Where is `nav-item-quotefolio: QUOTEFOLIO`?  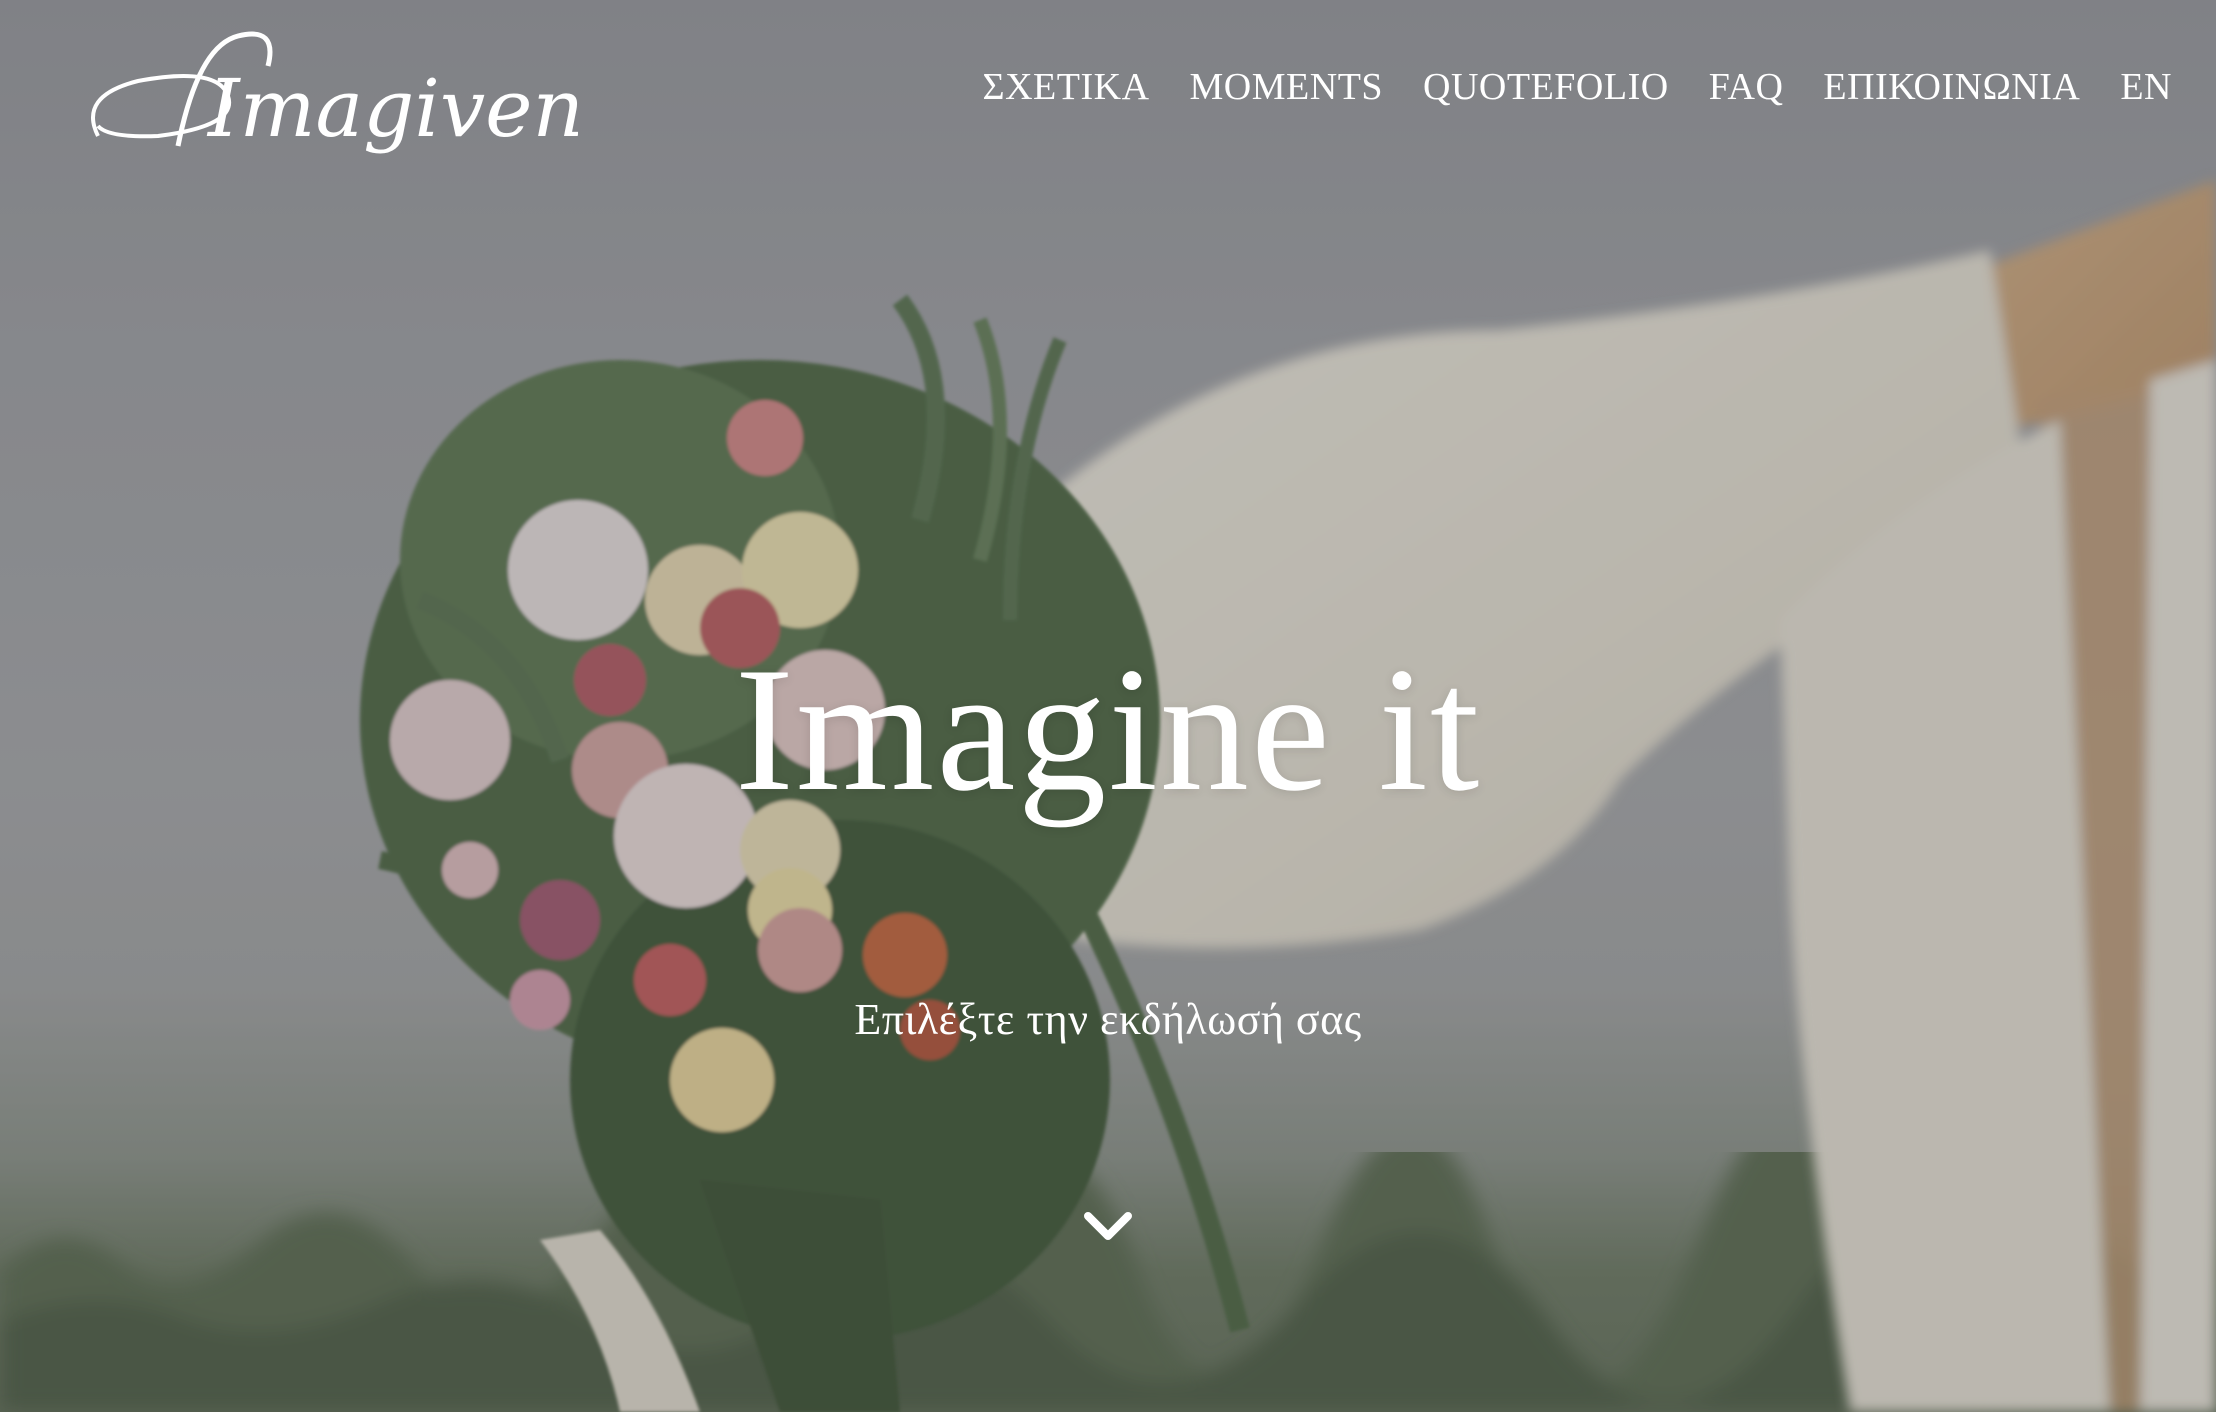 nav-item-quotefolio: QUOTEFOLIO is located at coordinates (1546, 87).